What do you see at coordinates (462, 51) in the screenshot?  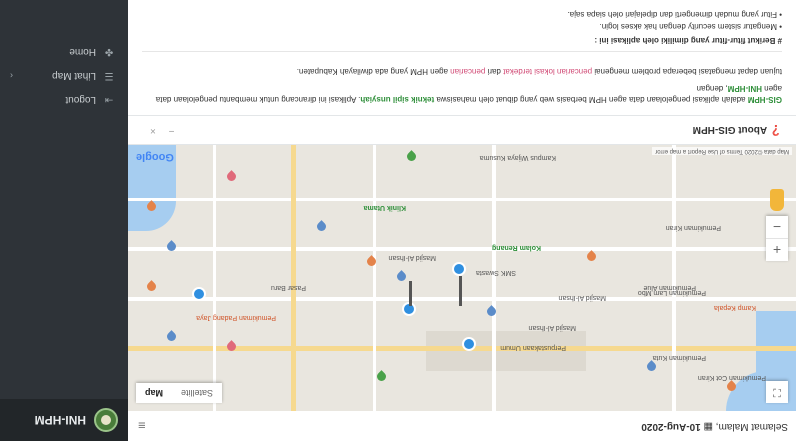 I see `divider` at bounding box center [462, 51].